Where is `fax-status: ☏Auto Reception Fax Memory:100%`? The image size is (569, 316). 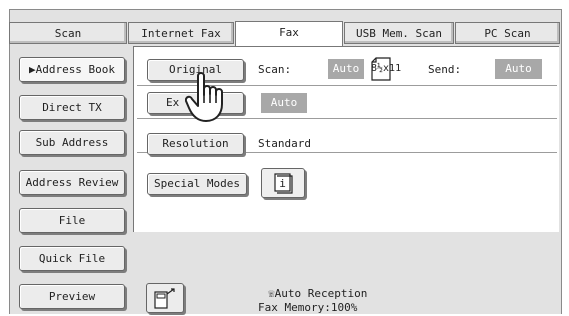 fax-status: ☏Auto Reception Fax Memory:100% is located at coordinates (312, 301).